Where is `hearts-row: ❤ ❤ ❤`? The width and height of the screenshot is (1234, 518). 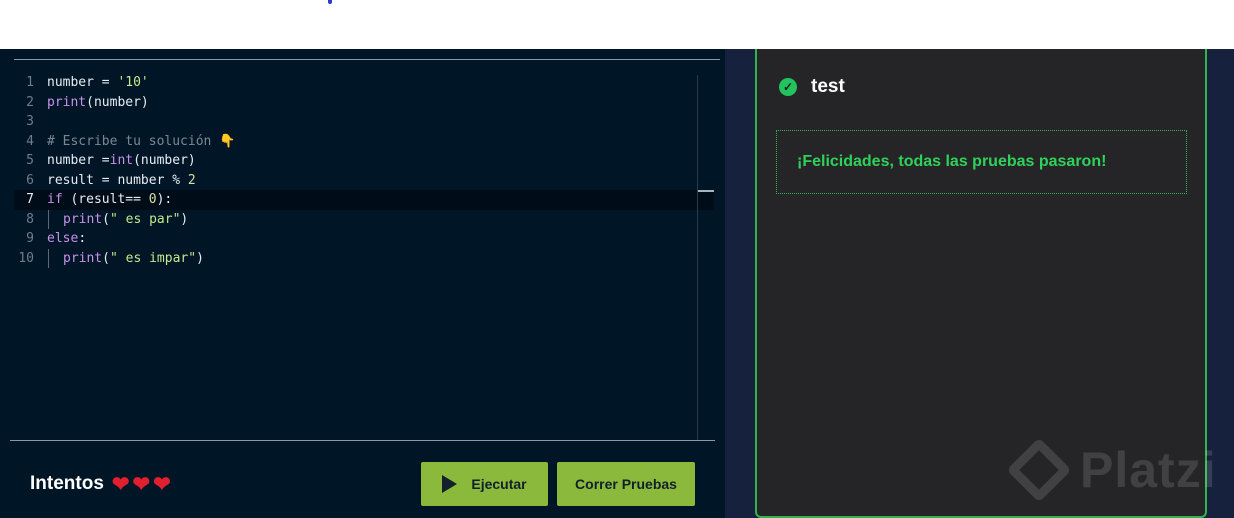 hearts-row: ❤ ❤ ❤ is located at coordinates (141, 484).